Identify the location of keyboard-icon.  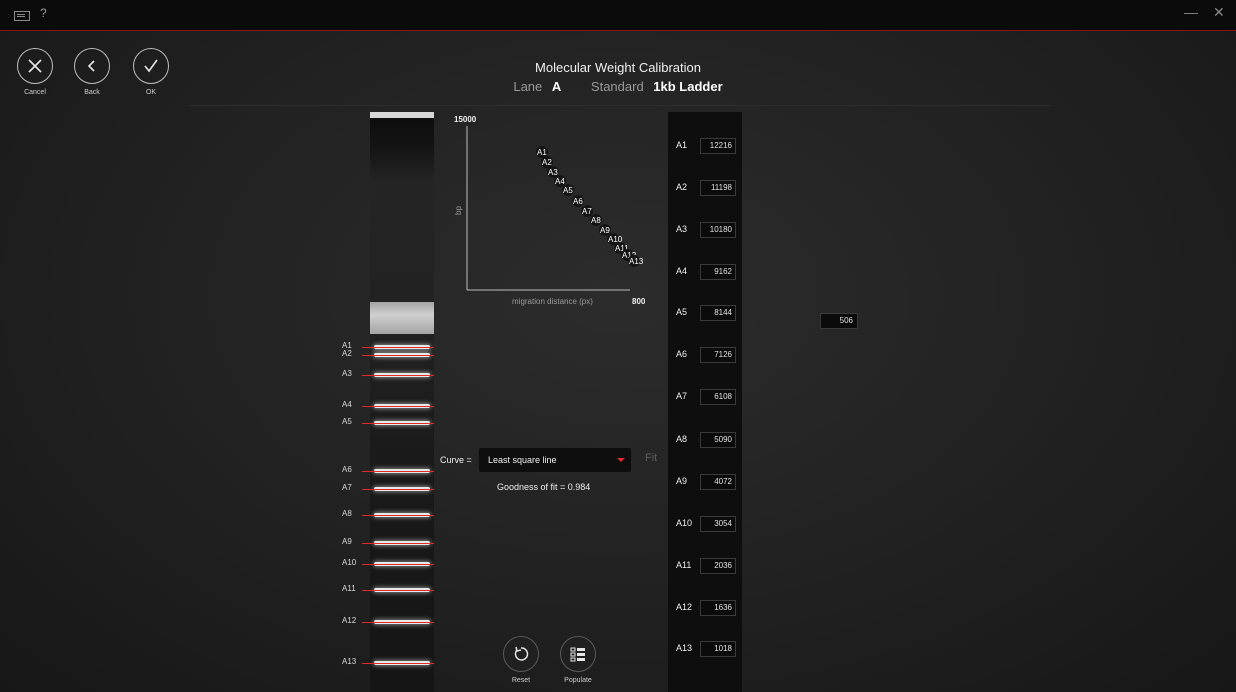
(22, 16).